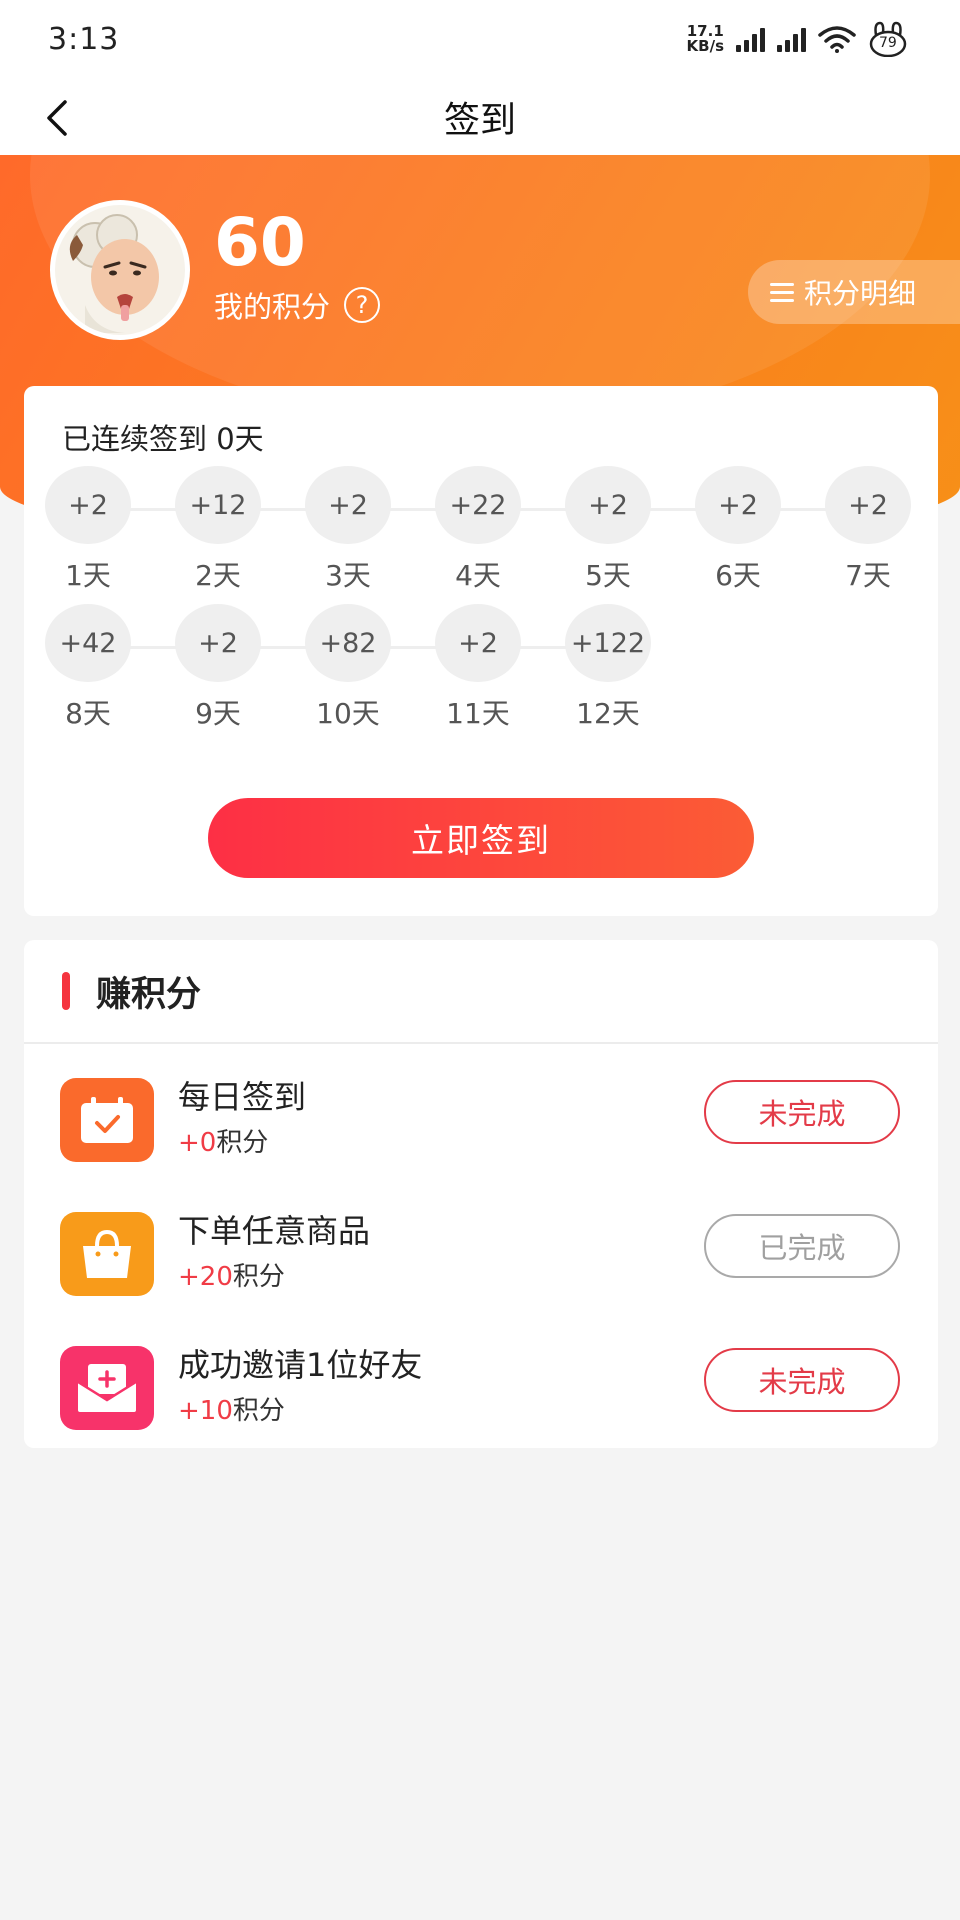 The image size is (960, 1920). What do you see at coordinates (479, 120) in the screenshot?
I see `page-title: 签到` at bounding box center [479, 120].